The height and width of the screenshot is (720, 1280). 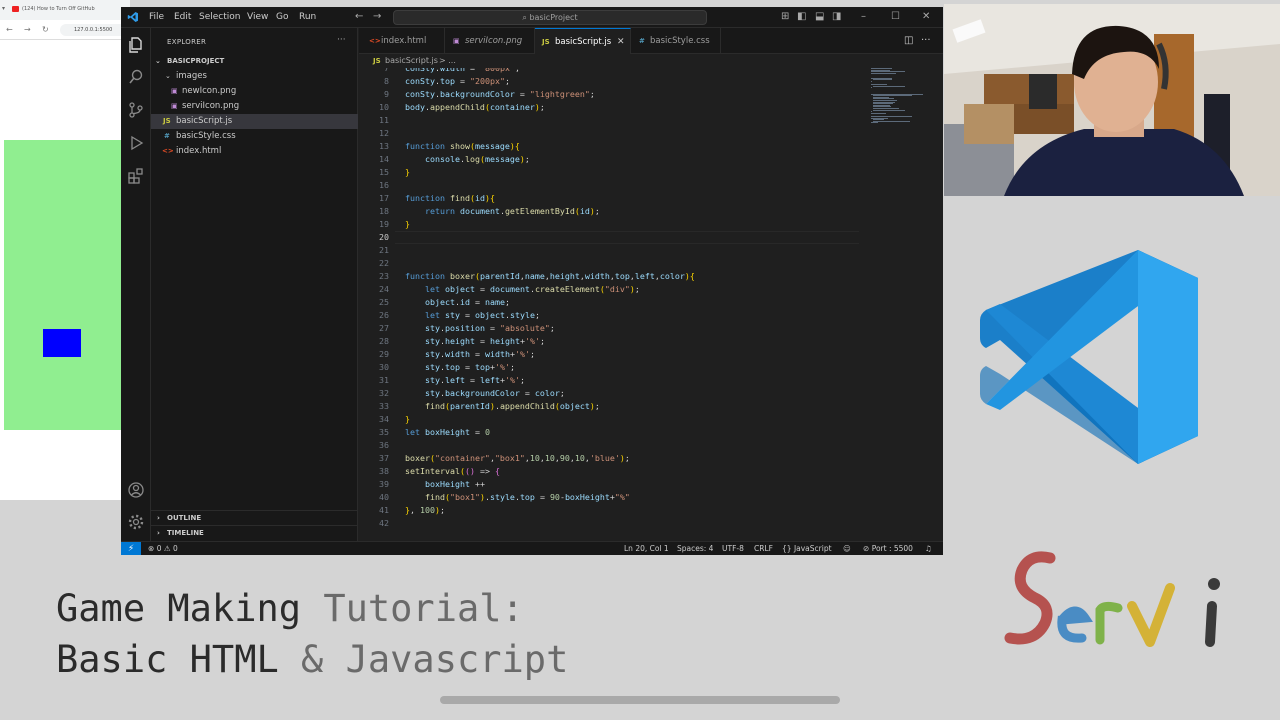 I want to click on menu-view: View, so click(x=257, y=17).